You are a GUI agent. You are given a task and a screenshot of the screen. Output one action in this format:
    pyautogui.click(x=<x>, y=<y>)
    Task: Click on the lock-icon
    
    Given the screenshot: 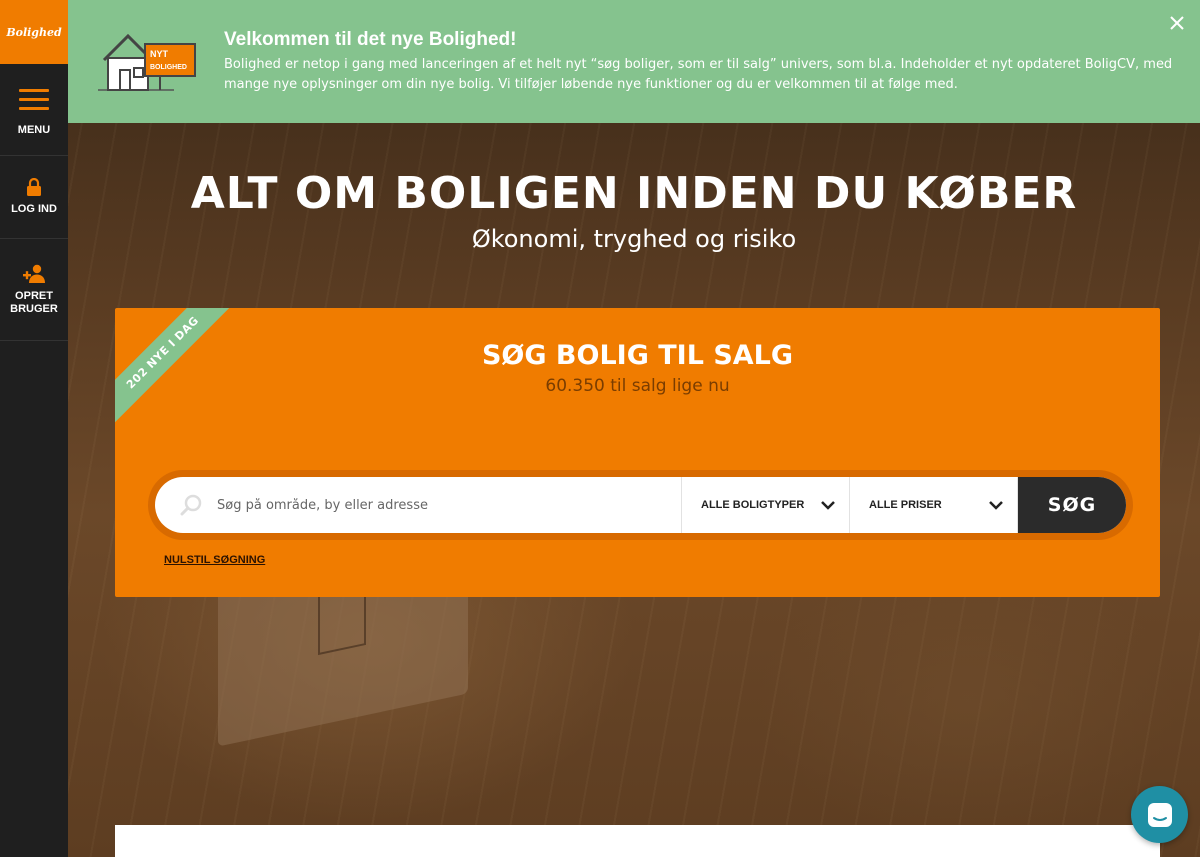 What is the action you would take?
    pyautogui.click(x=34, y=187)
    